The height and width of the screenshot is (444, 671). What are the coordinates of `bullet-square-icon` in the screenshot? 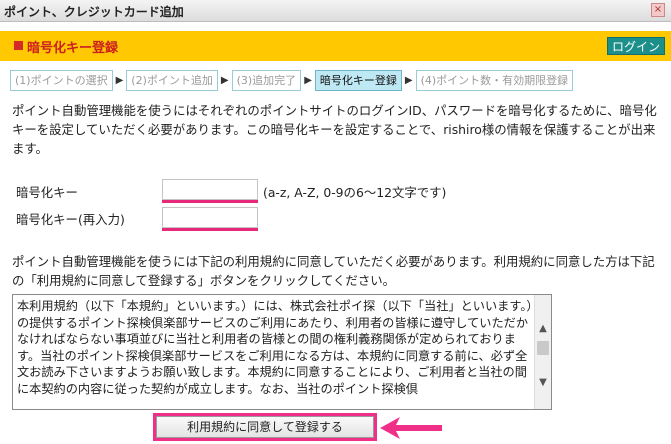 It's located at (18, 45).